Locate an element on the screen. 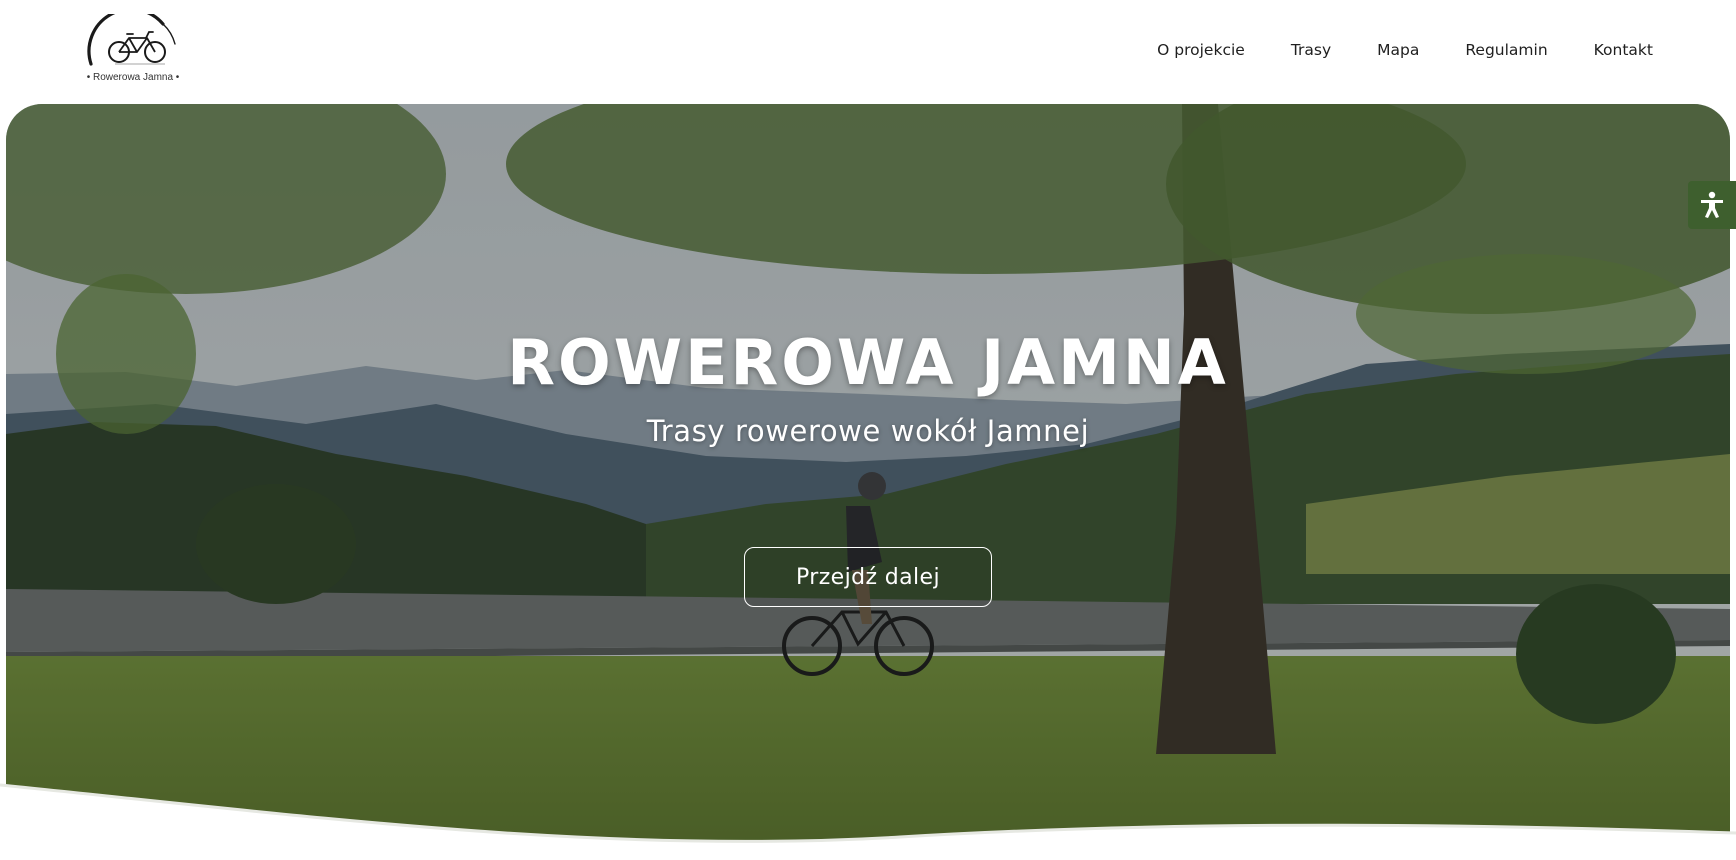  accessibility-button is located at coordinates (1712, 205).